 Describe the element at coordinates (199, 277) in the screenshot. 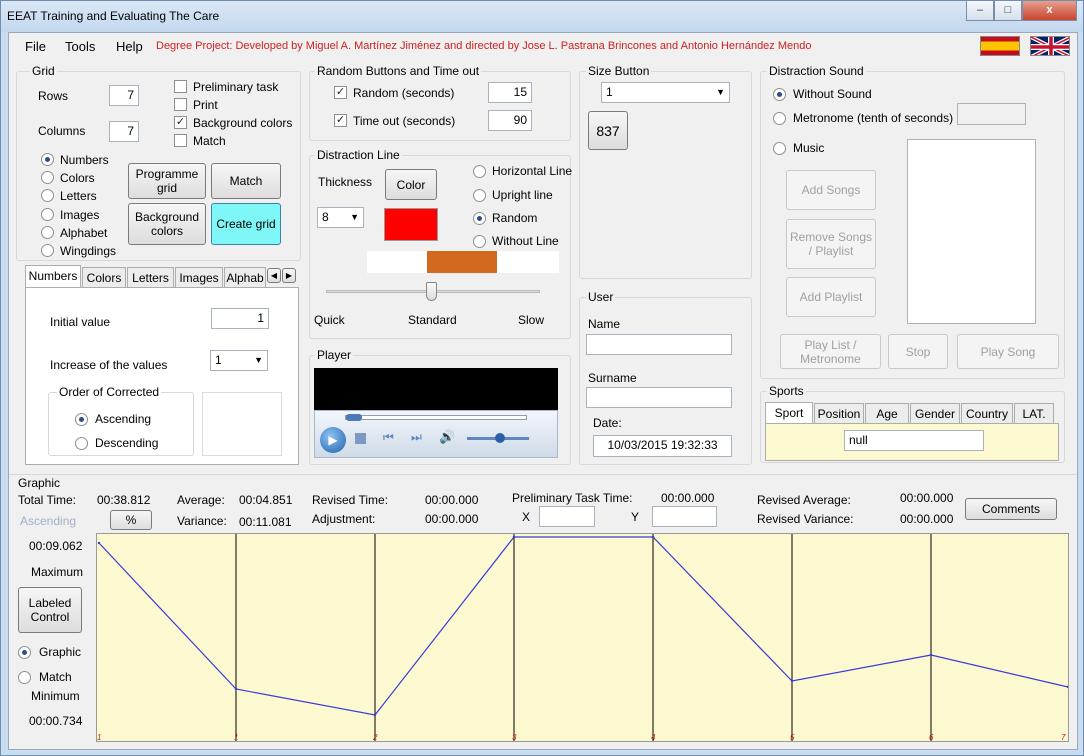

I see `tab-images: Images` at that location.